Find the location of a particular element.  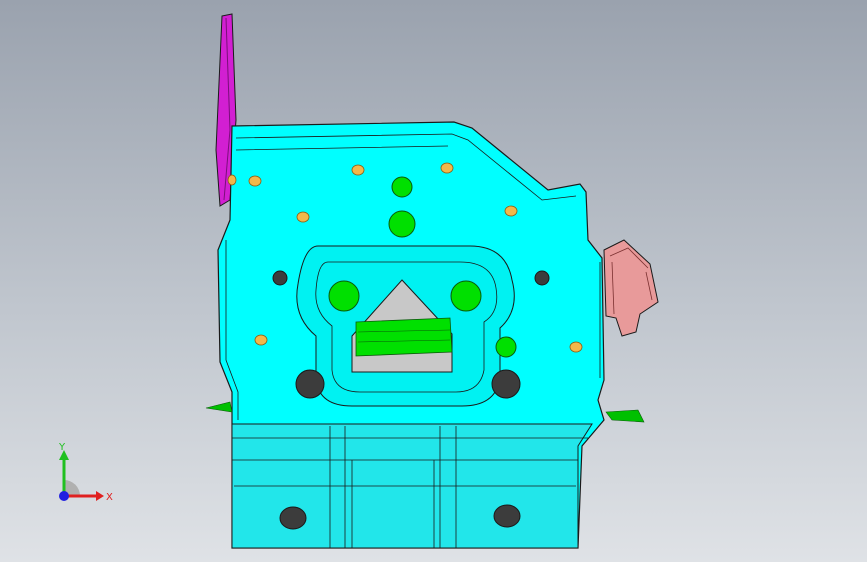

green-tab-left is located at coordinates (219, 407).